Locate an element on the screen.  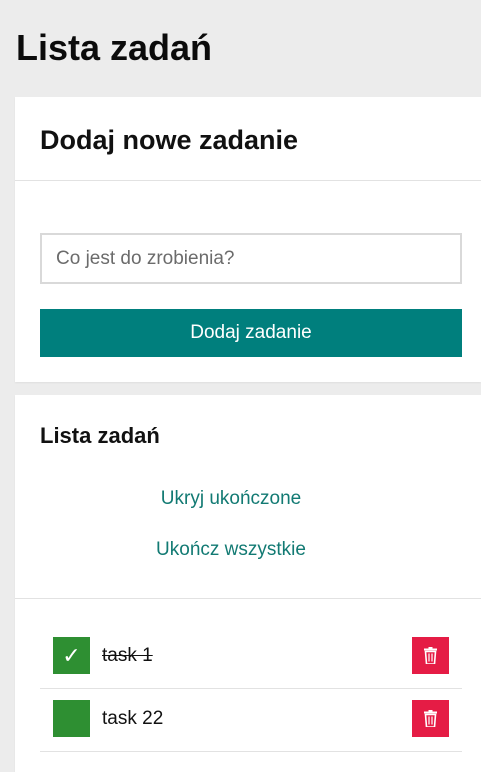
task-label: task 1 is located at coordinates (127, 655).